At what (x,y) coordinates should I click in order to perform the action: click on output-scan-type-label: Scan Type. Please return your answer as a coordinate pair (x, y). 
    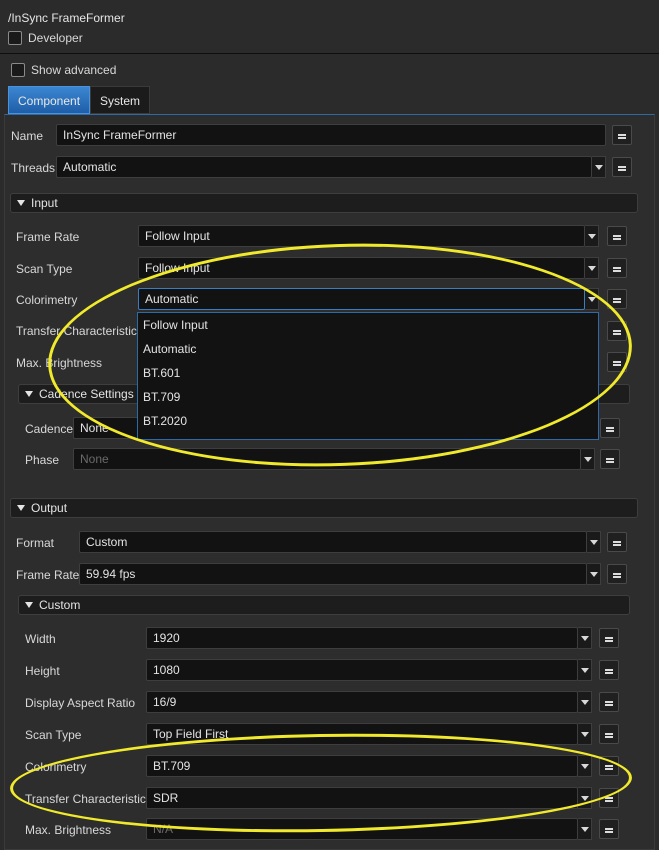
    Looking at the image, I should click on (53, 735).